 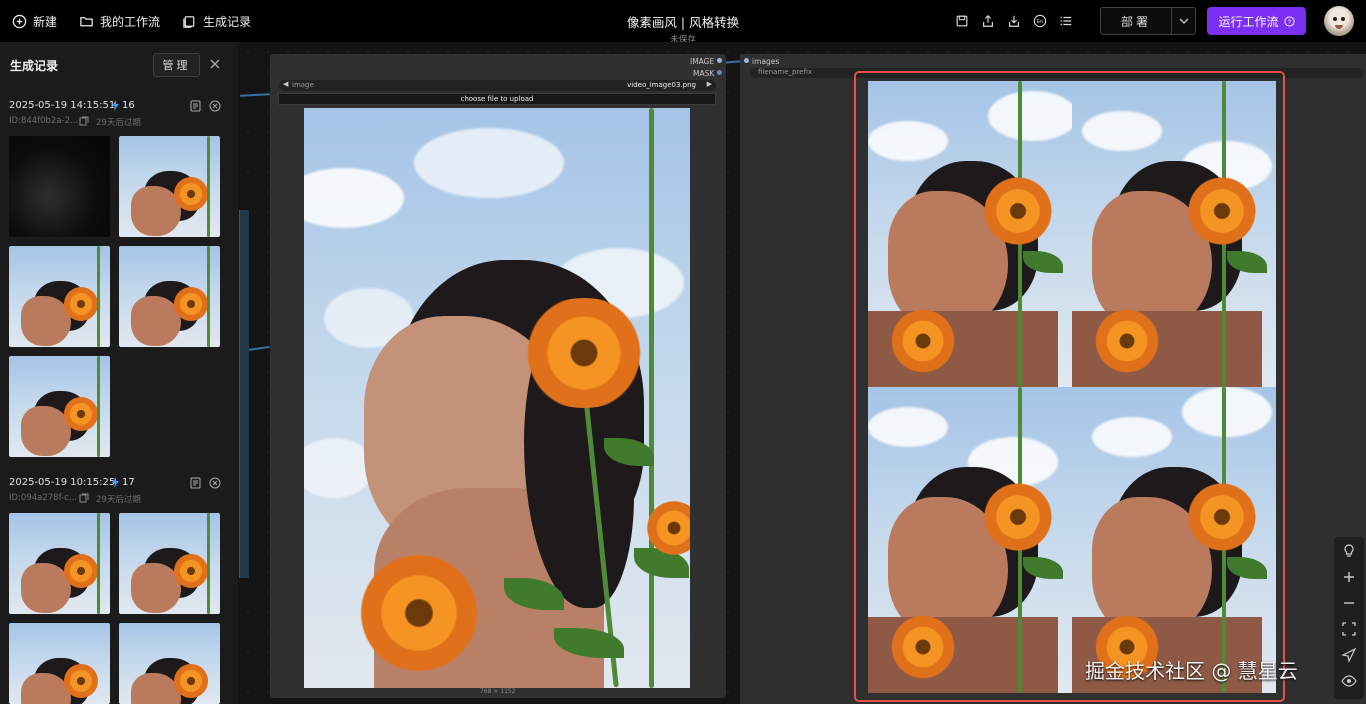 What do you see at coordinates (189, 21) in the screenshot?
I see `history-icon` at bounding box center [189, 21].